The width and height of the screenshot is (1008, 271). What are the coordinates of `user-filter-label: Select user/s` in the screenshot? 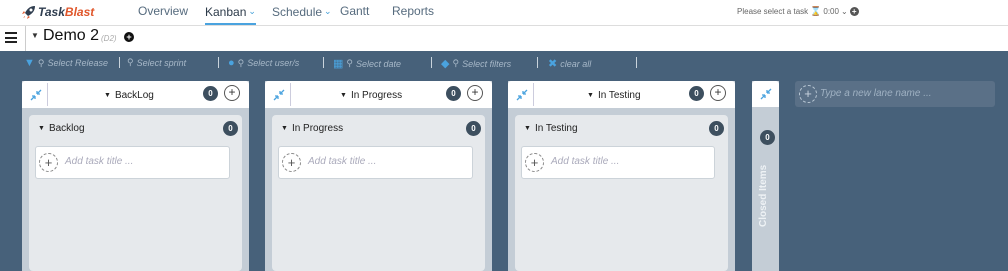 It's located at (273, 63).